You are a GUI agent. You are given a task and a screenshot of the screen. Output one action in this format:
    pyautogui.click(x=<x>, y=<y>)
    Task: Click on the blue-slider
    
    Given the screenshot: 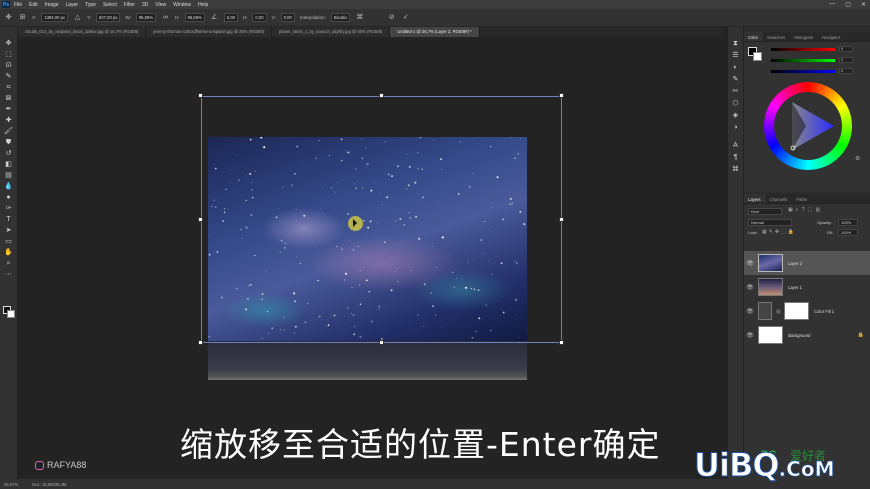 What is the action you would take?
    pyautogui.click(x=803, y=71)
    